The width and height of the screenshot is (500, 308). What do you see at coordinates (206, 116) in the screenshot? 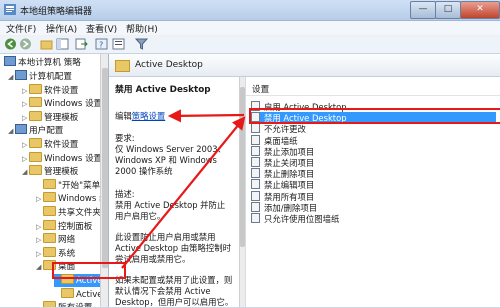
I see `arrow-to-edit-link` at bounding box center [206, 116].